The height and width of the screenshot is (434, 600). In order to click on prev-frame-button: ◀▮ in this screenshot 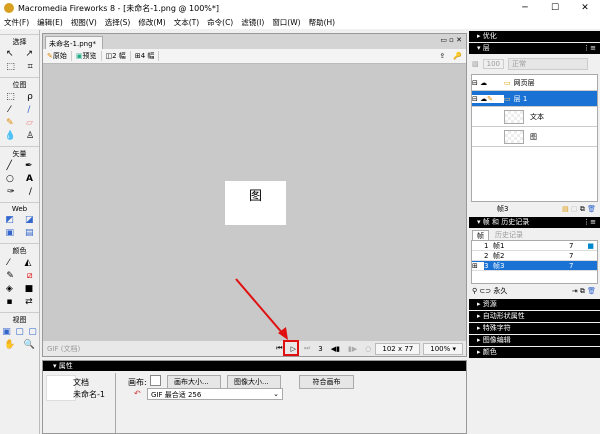, I will do `click(335, 349)`.